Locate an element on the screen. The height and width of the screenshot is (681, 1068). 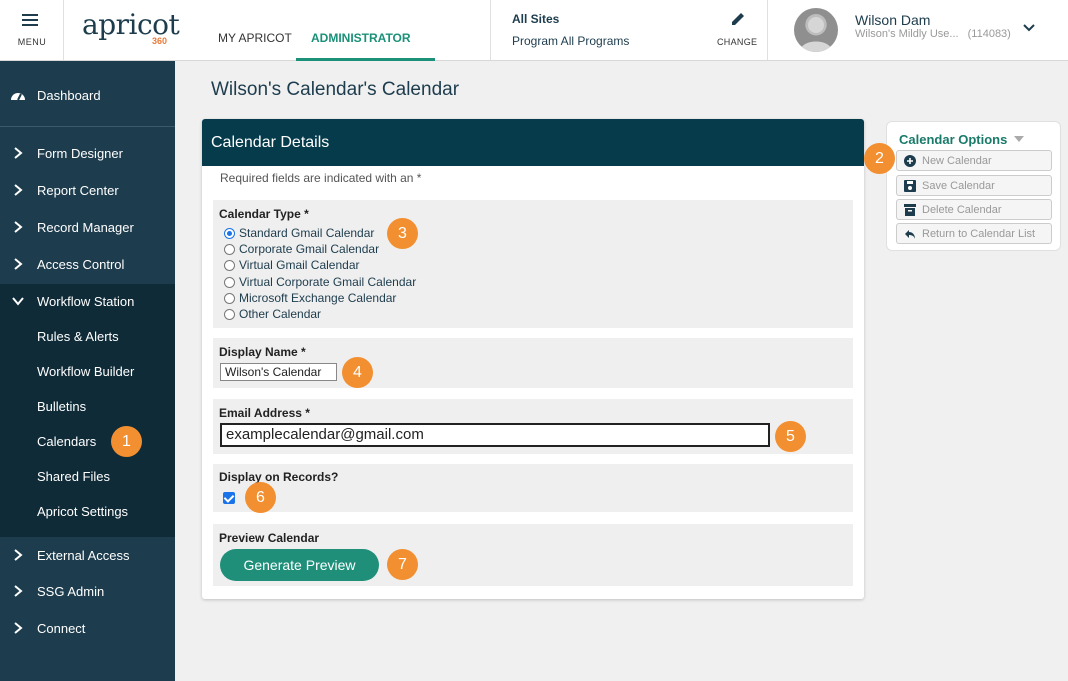
apricot-logo-sub: 360 is located at coordinates (160, 41).